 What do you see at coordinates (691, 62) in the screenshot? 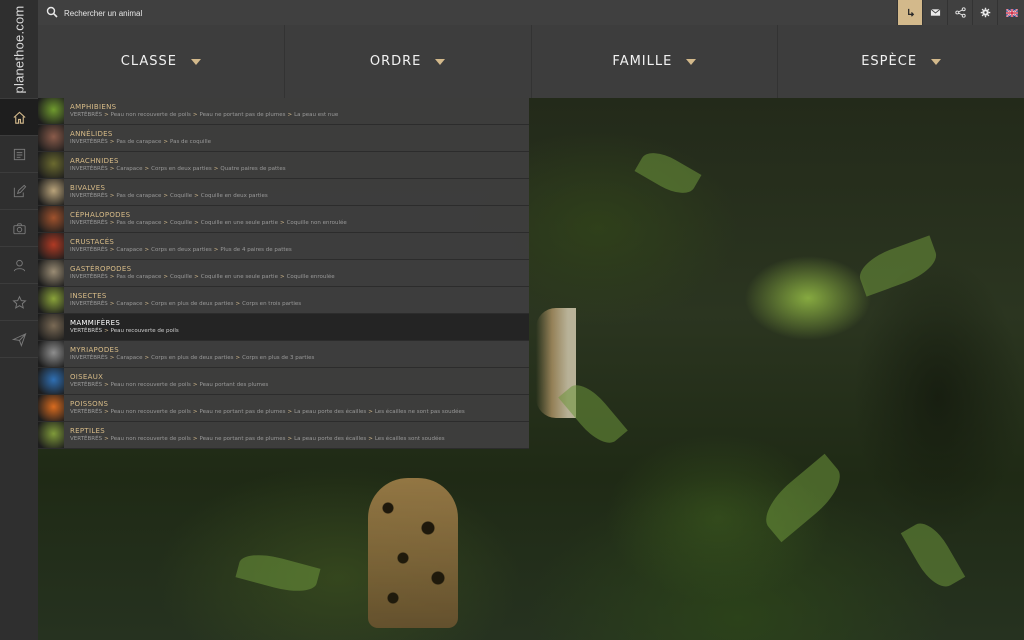
I see `chevron-down-icon` at bounding box center [691, 62].